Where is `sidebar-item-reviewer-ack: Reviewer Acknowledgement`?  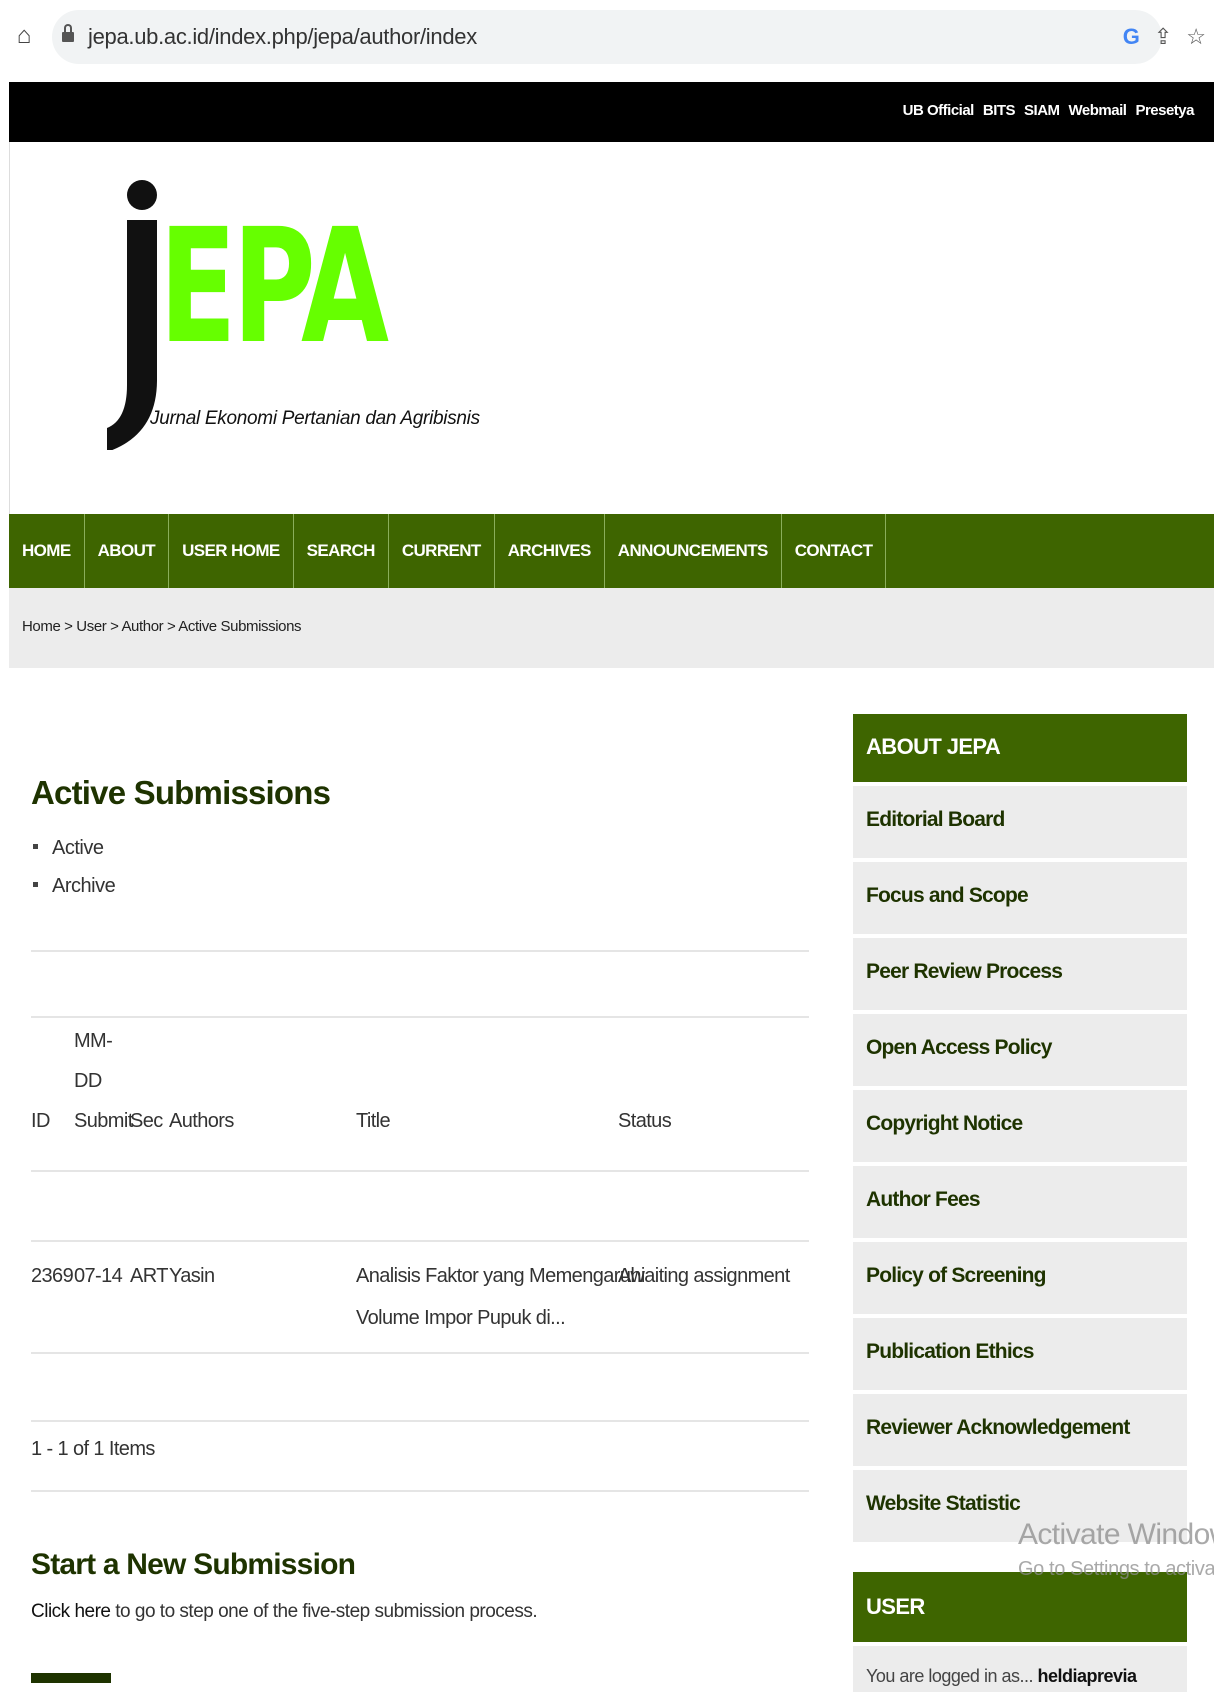 sidebar-item-reviewer-ack: Reviewer Acknowledgement is located at coordinates (1020, 1430).